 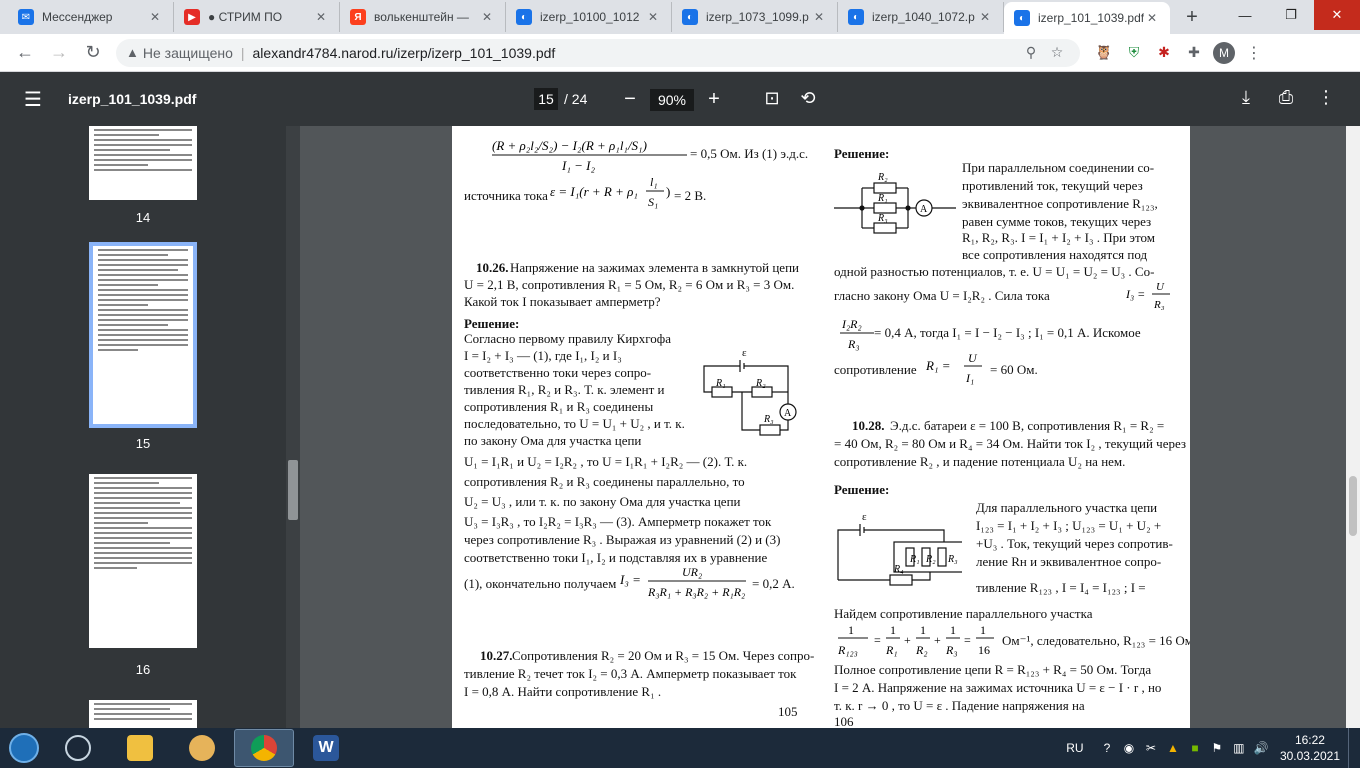 I want to click on zoom-level: 90%, so click(x=672, y=99).